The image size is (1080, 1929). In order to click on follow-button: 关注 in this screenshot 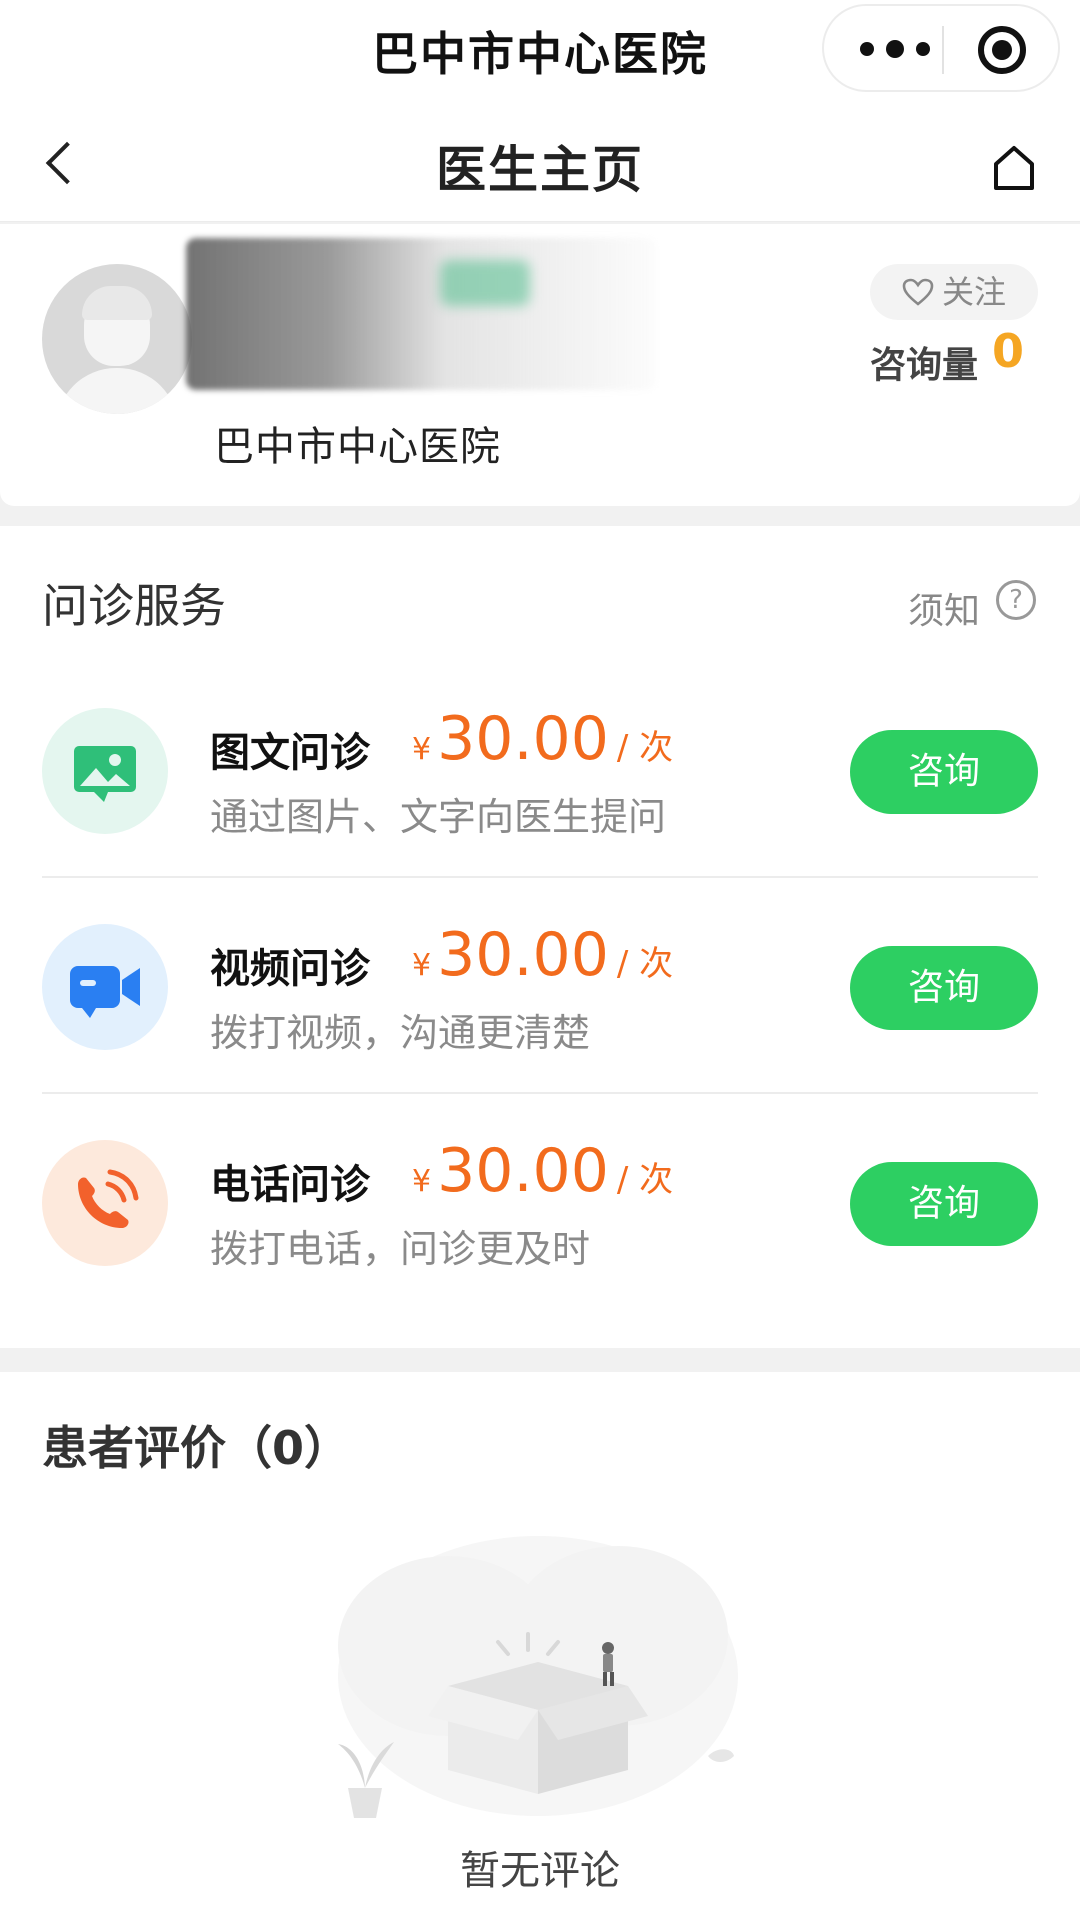, I will do `click(954, 292)`.